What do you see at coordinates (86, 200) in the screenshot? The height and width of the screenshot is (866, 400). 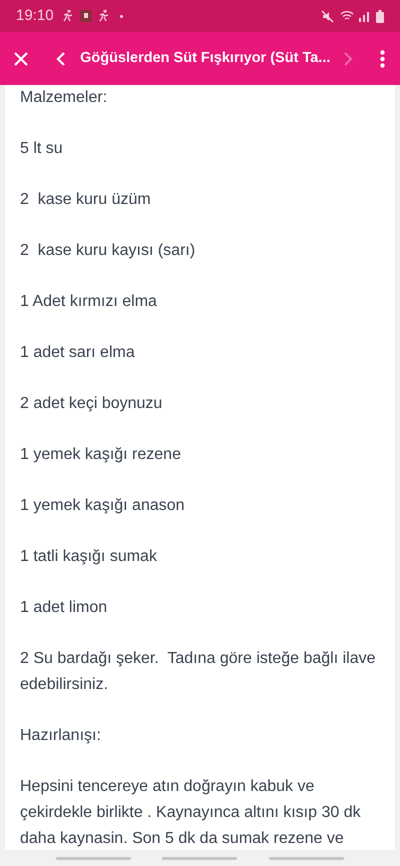 I see `ingredient-line: 2 kase kuru üzüm` at bounding box center [86, 200].